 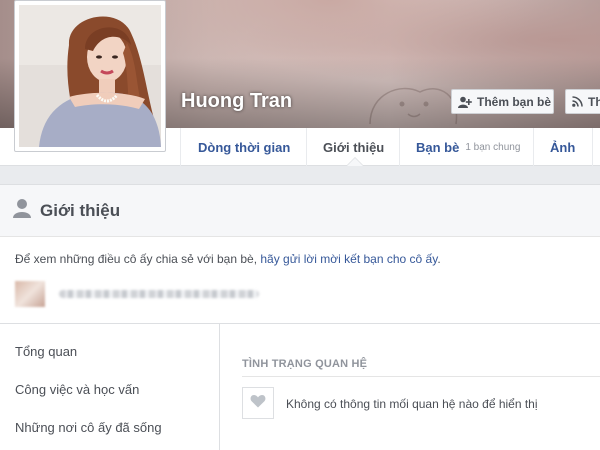 I want to click on tab-photos-label: Ảnh, so click(x=563, y=147).